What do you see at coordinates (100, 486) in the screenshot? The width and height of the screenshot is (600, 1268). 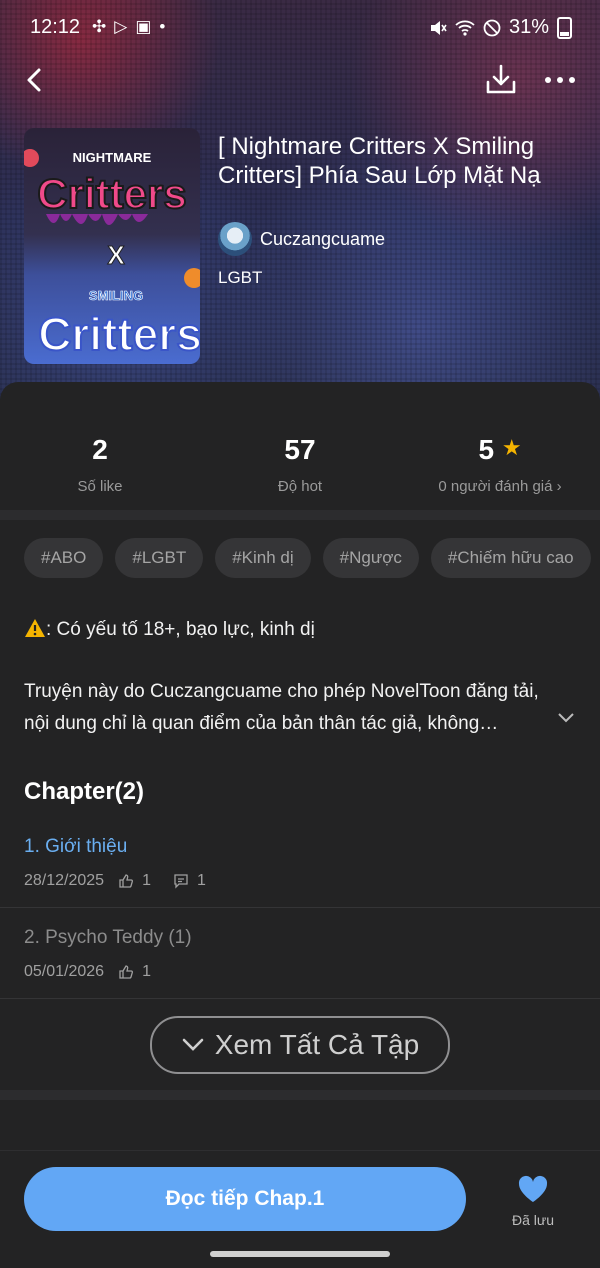 I see `likes-label: Số like` at bounding box center [100, 486].